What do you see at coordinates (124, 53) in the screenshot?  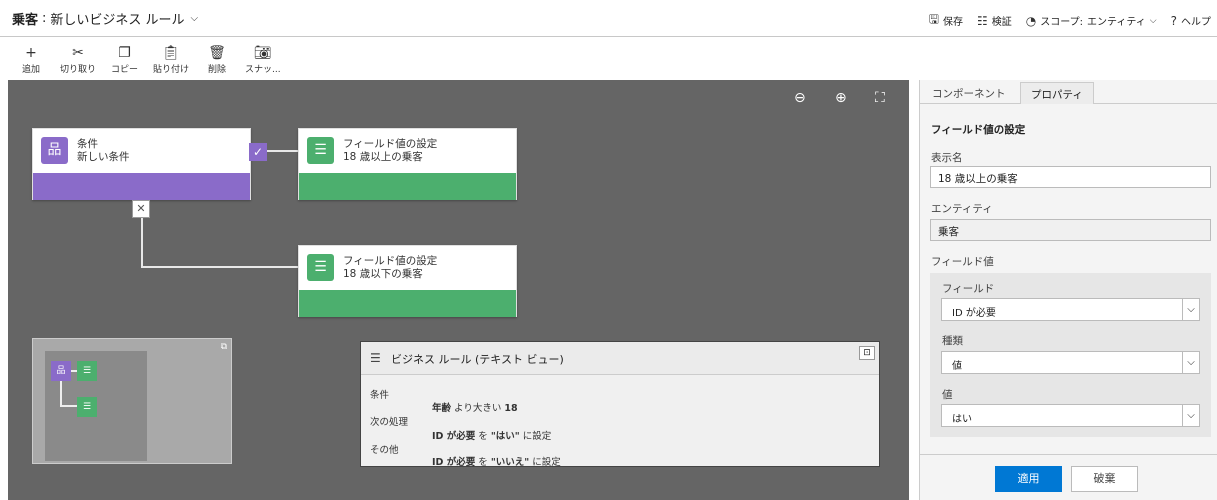 I see `copy-icon: ❐` at bounding box center [124, 53].